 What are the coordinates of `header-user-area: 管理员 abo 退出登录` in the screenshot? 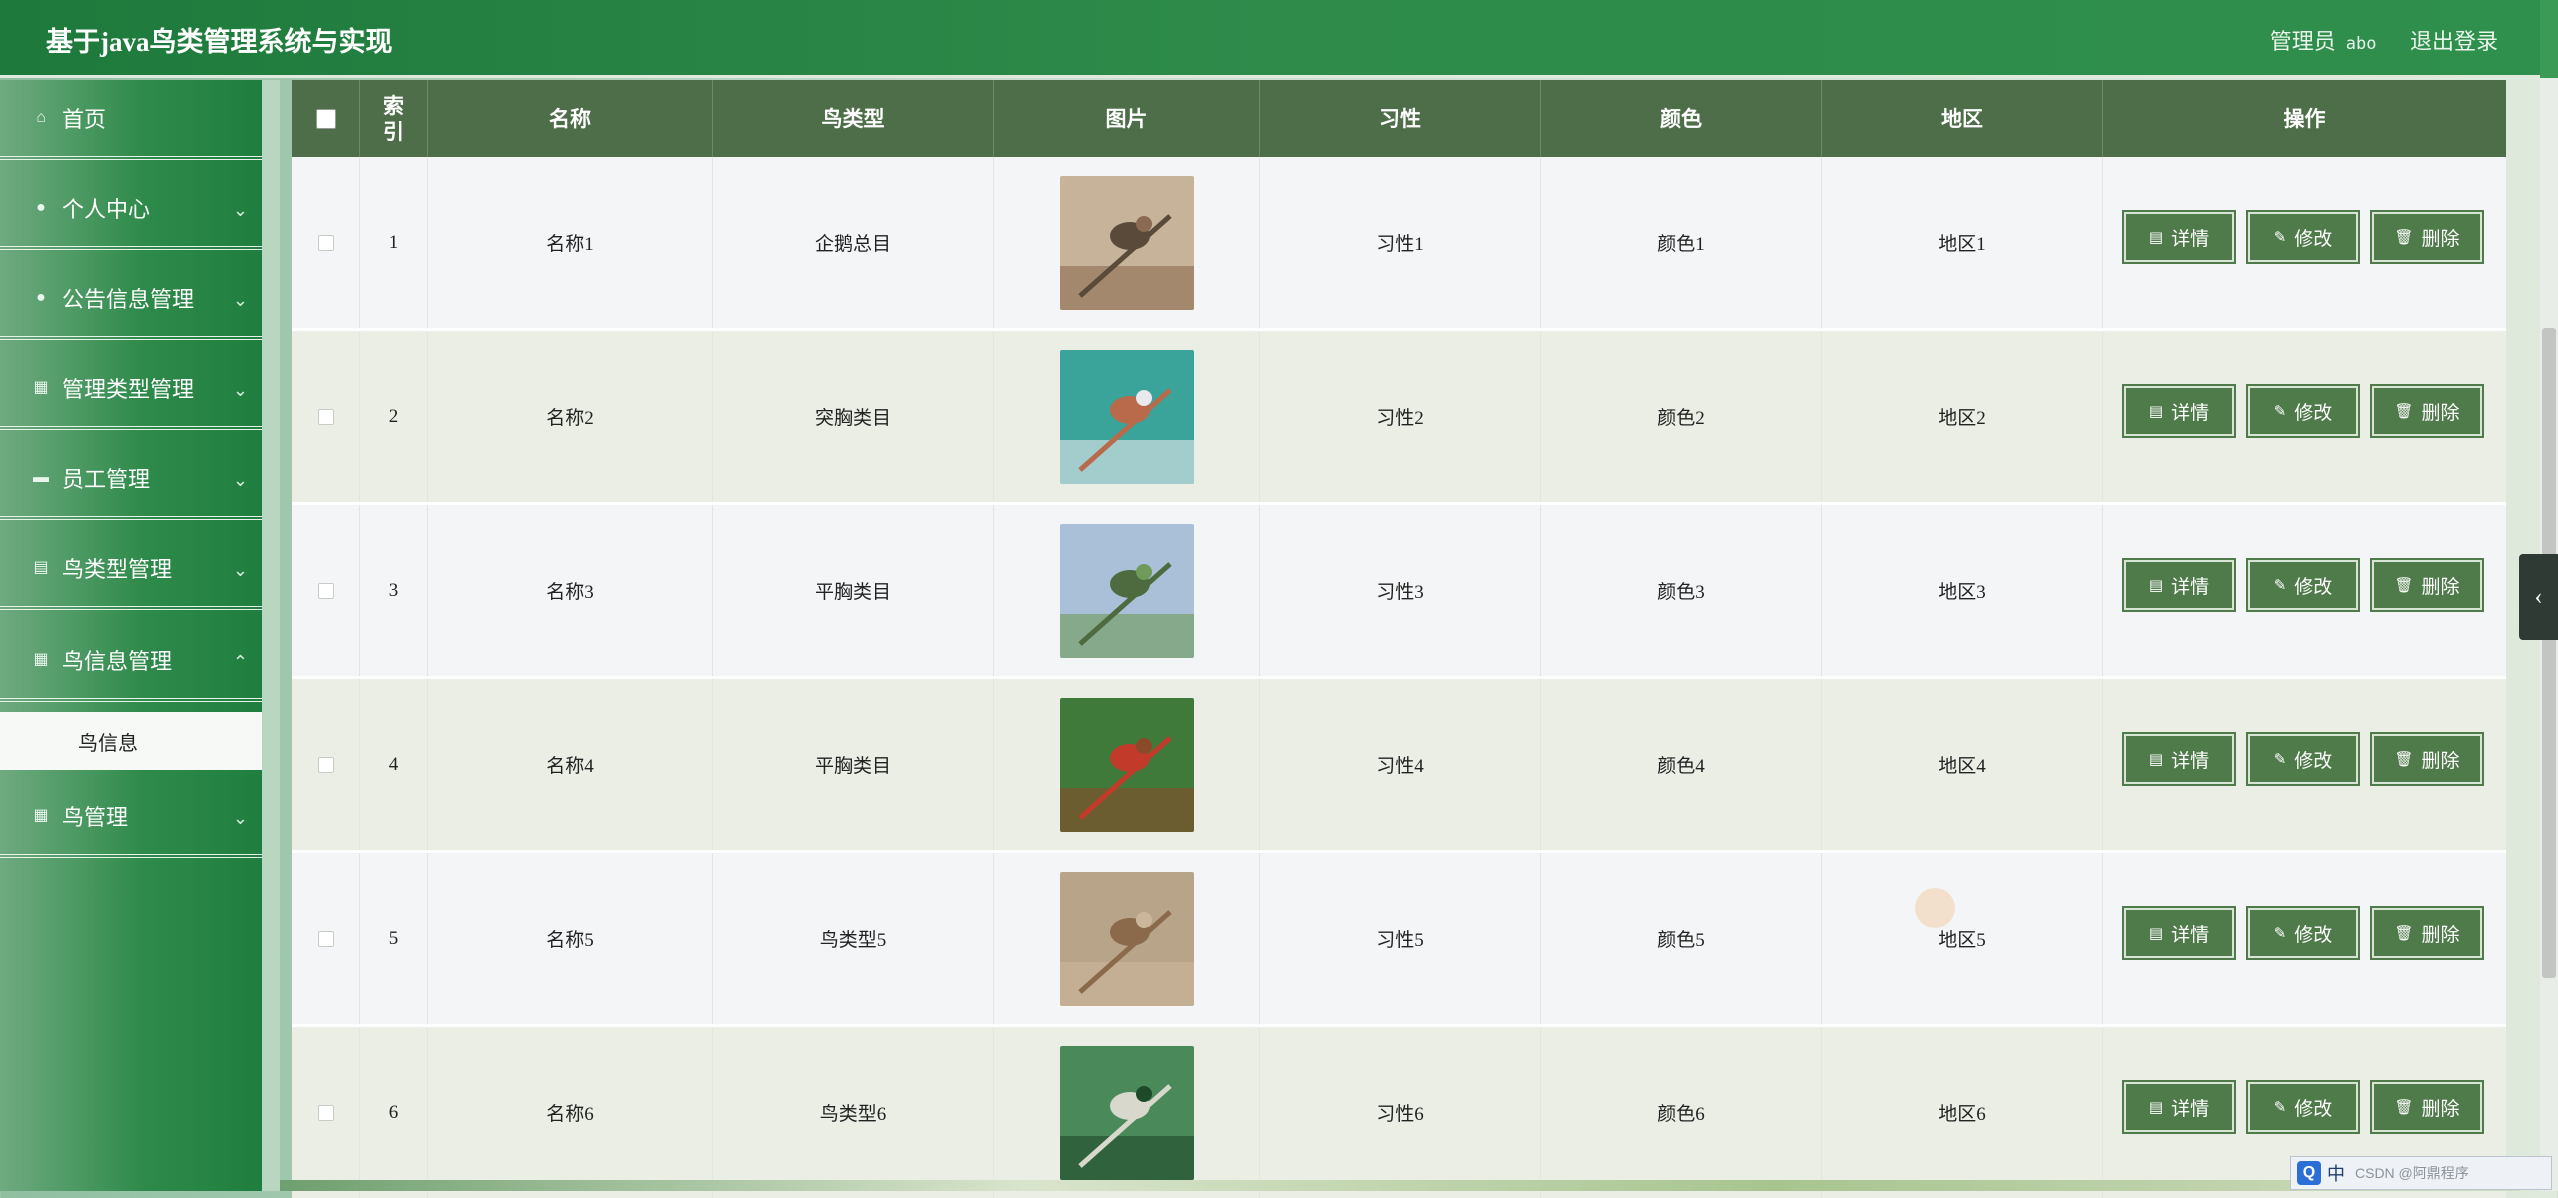 It's located at (2370, 40).